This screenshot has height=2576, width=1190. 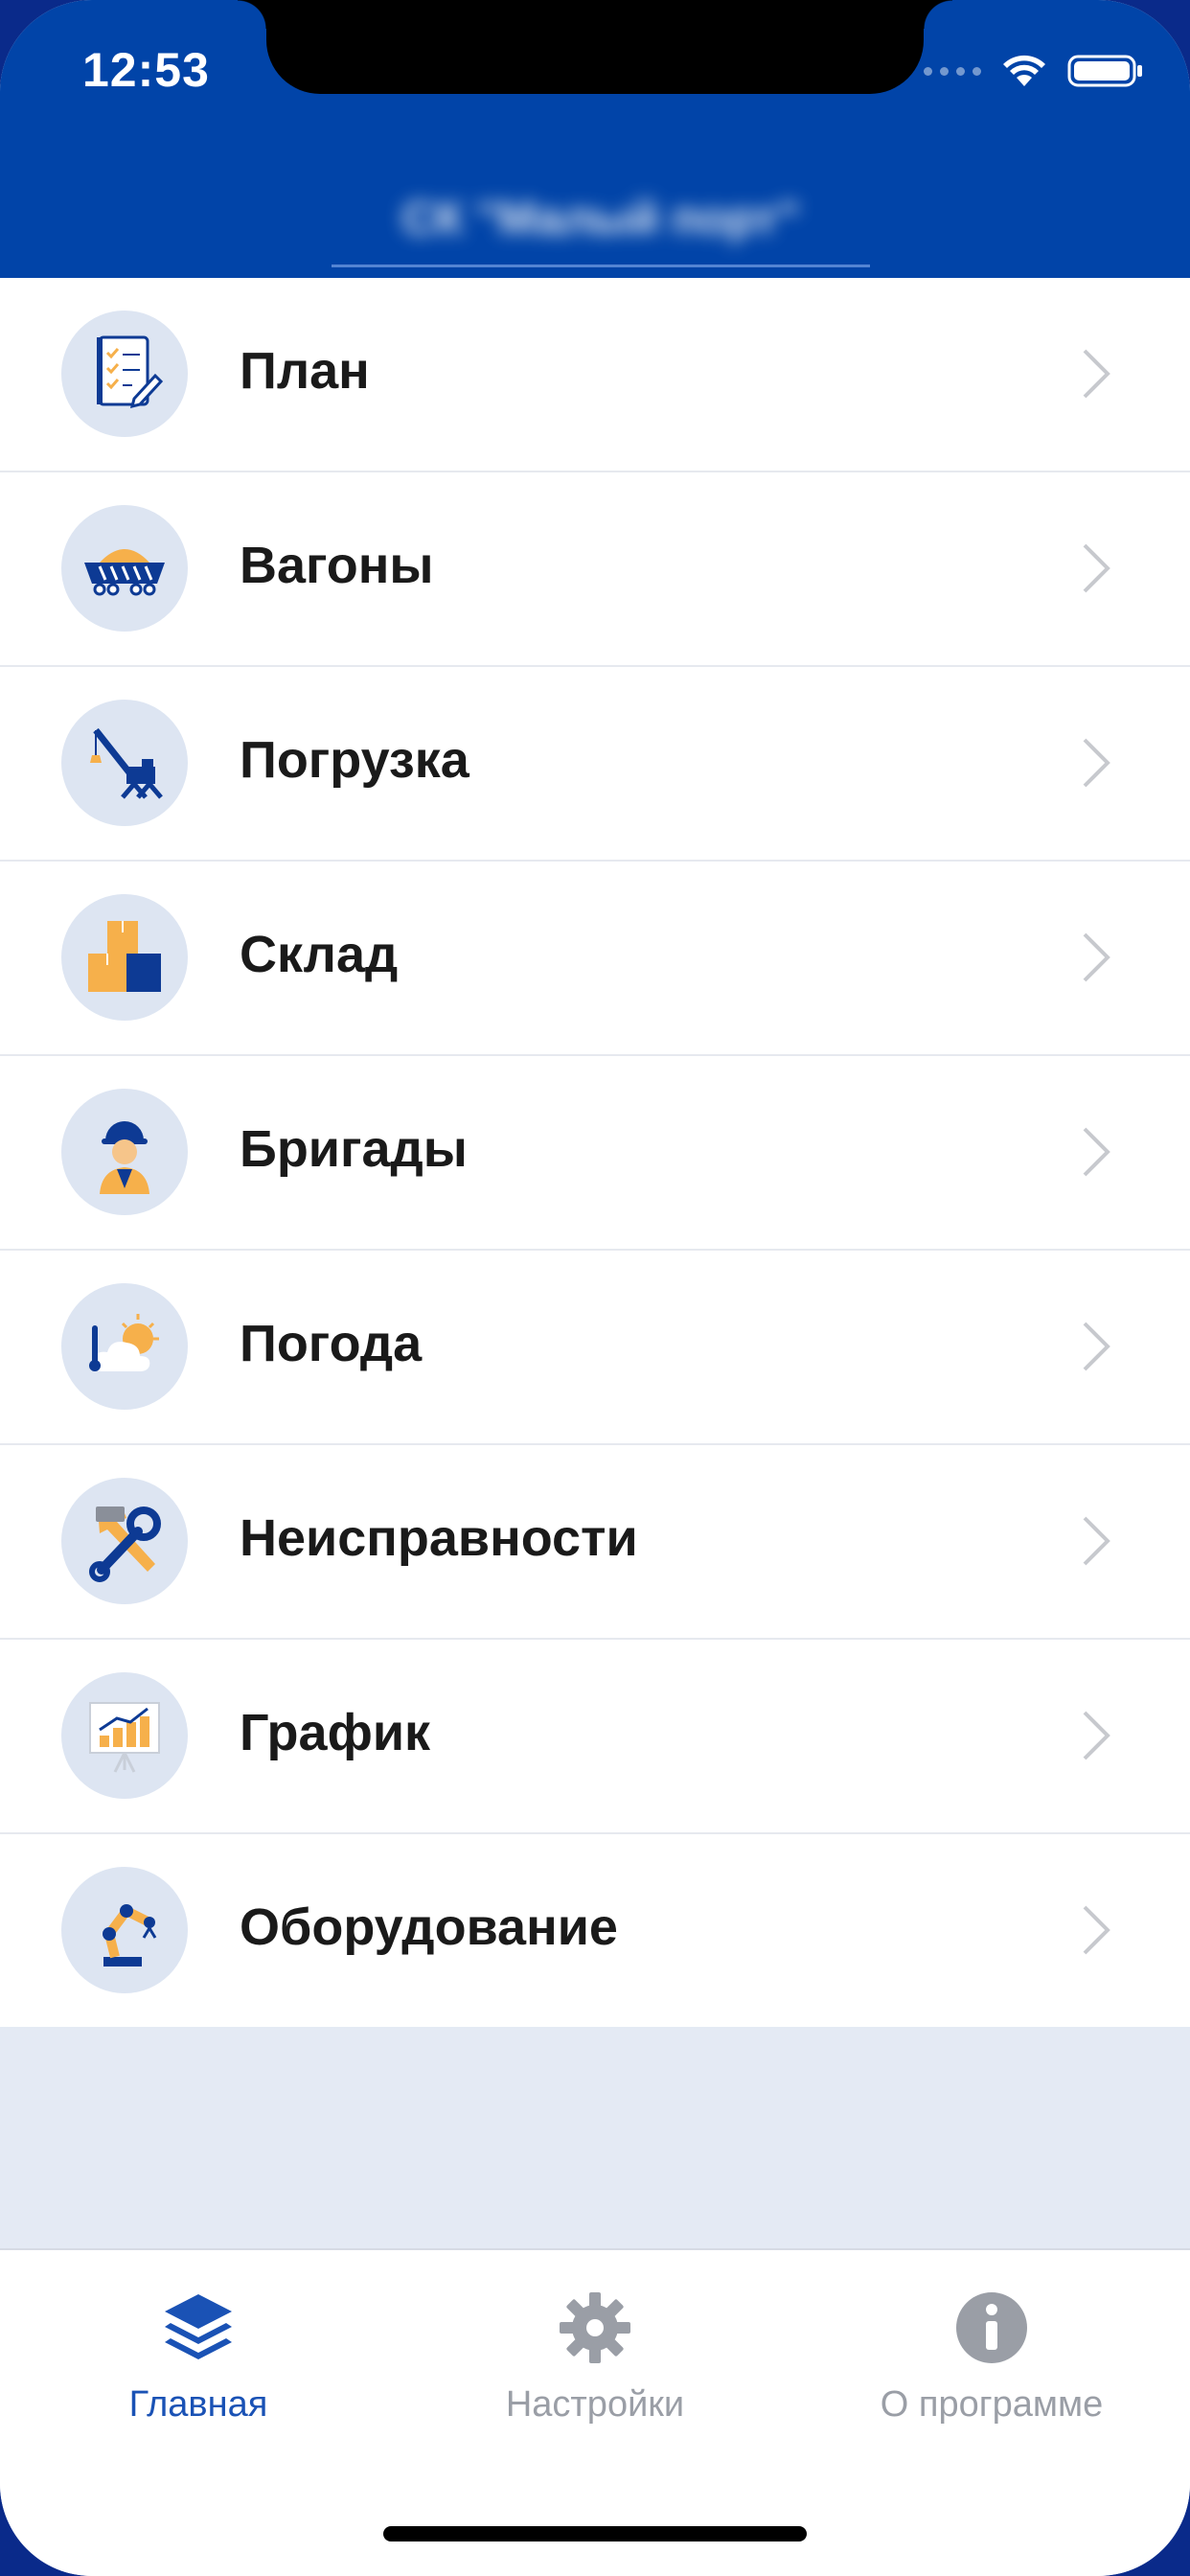 What do you see at coordinates (595, 959) in the screenshot?
I see `menu-item-warehouse: Склад` at bounding box center [595, 959].